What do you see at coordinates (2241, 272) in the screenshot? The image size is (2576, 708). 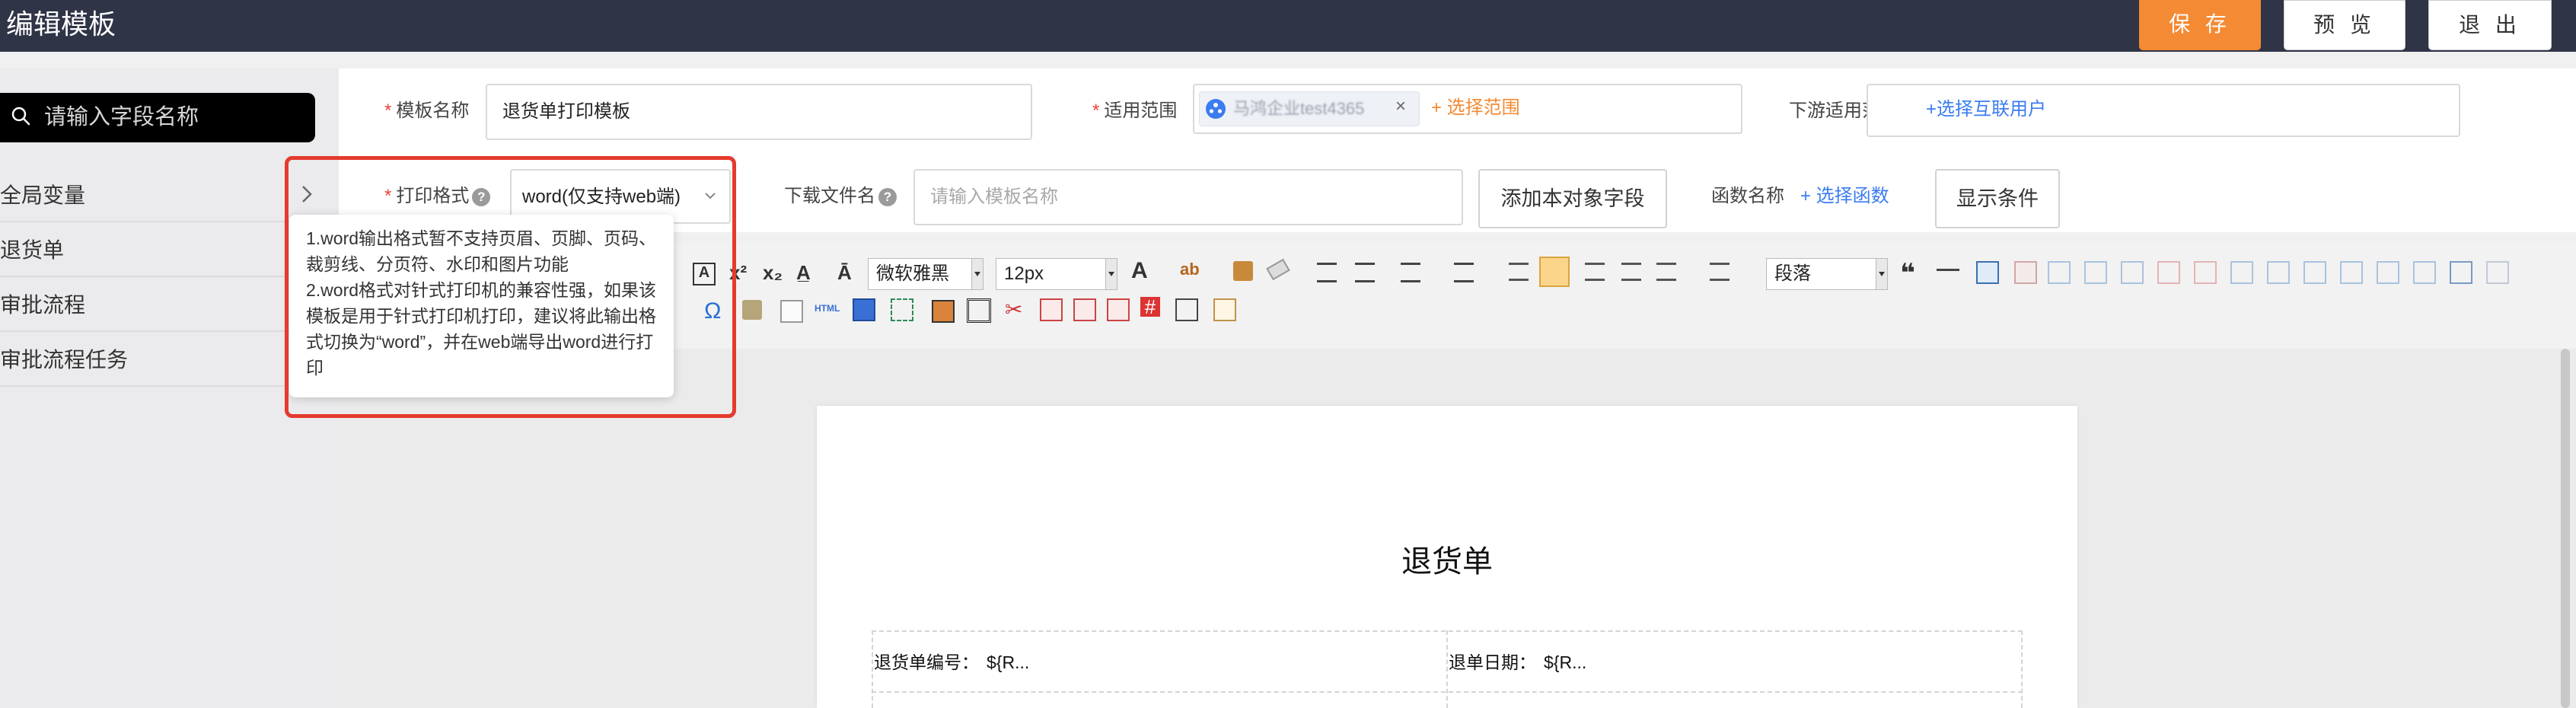 I see `merge-cells-icon` at bounding box center [2241, 272].